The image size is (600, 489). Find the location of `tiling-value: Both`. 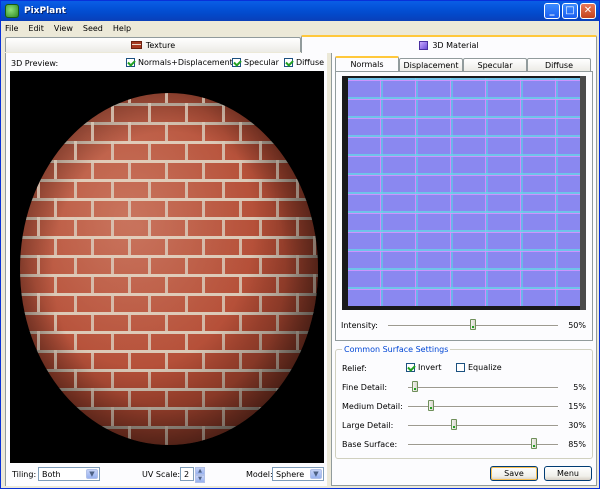

tiling-value: Both is located at coordinates (51, 474).